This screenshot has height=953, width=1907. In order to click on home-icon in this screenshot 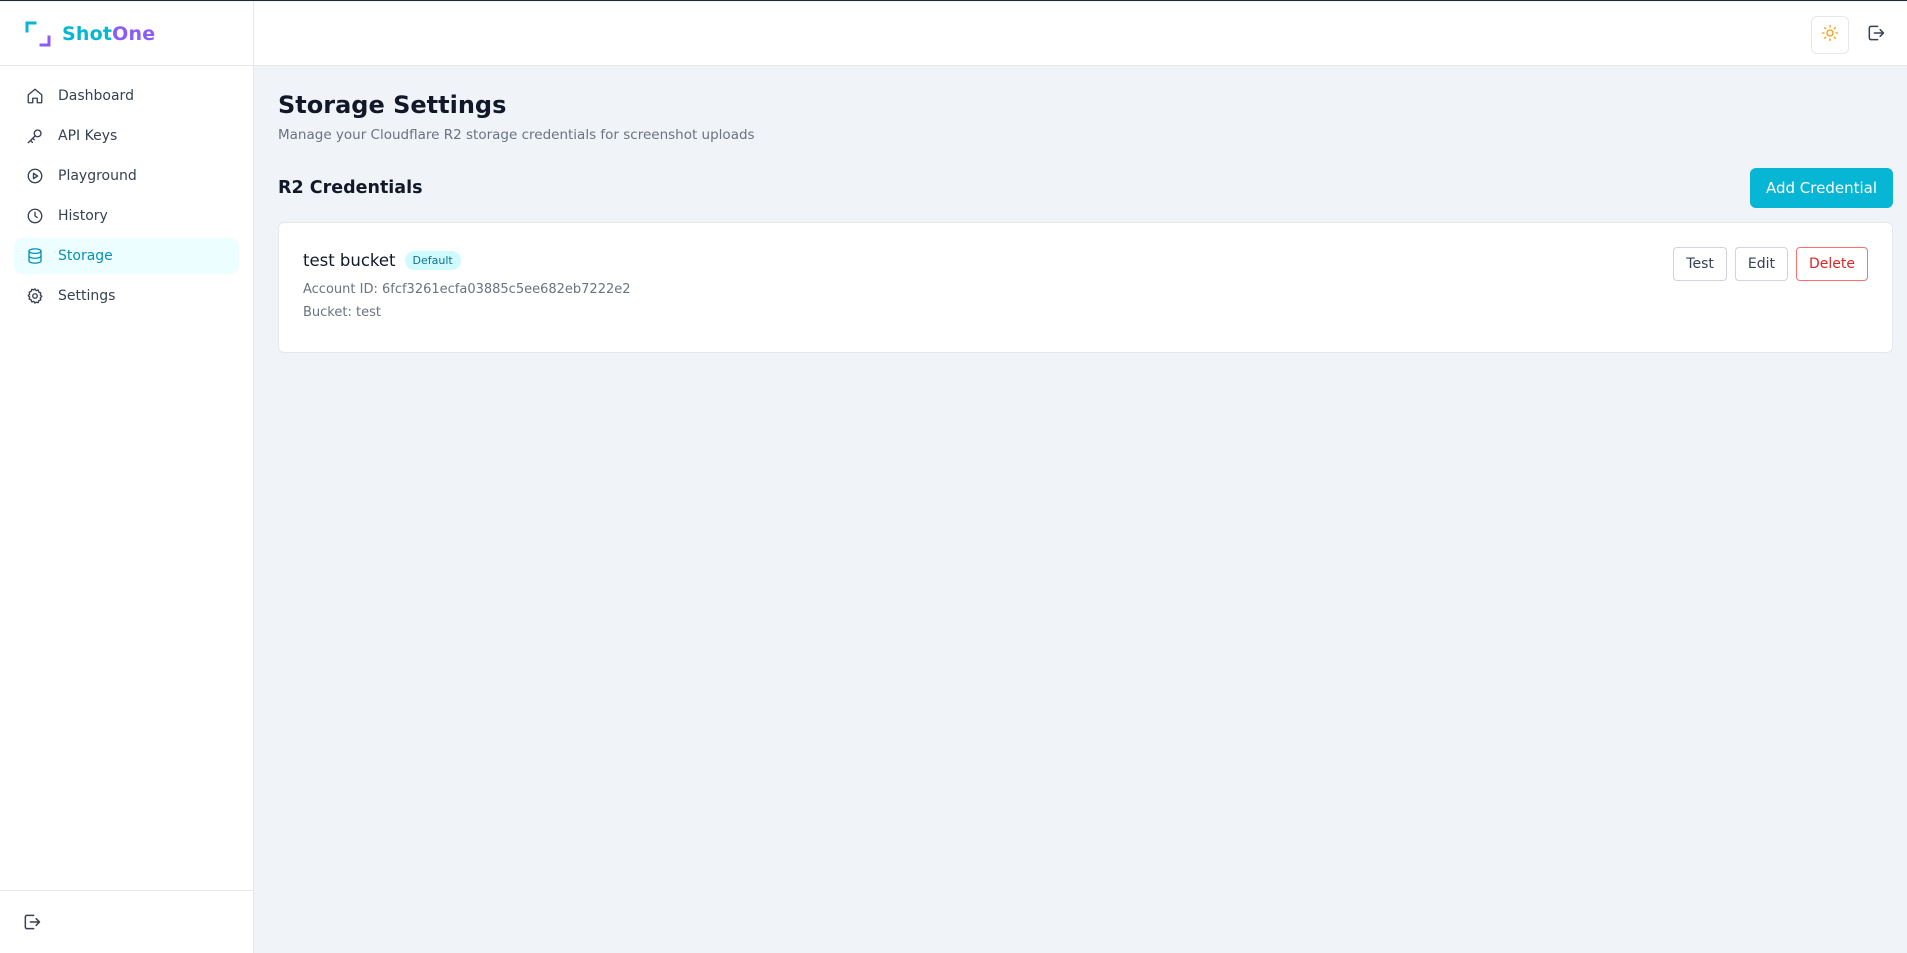, I will do `click(35, 96)`.